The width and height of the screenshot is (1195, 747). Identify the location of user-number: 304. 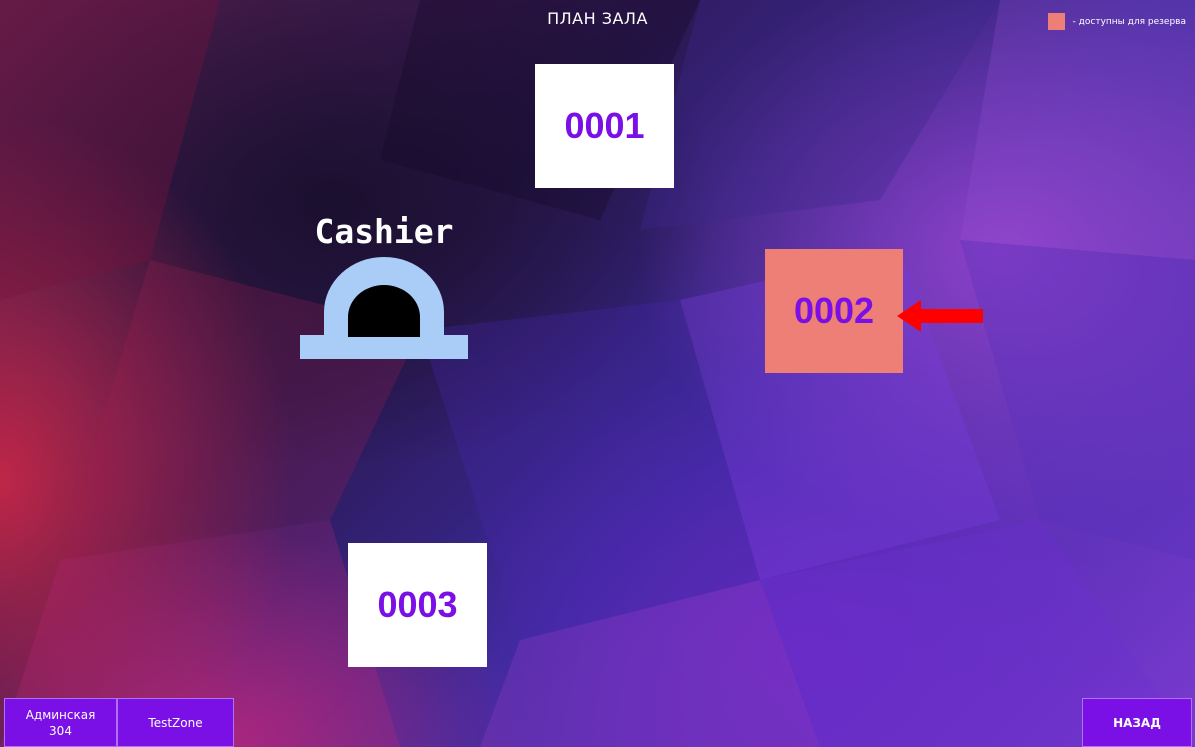
(60, 730).